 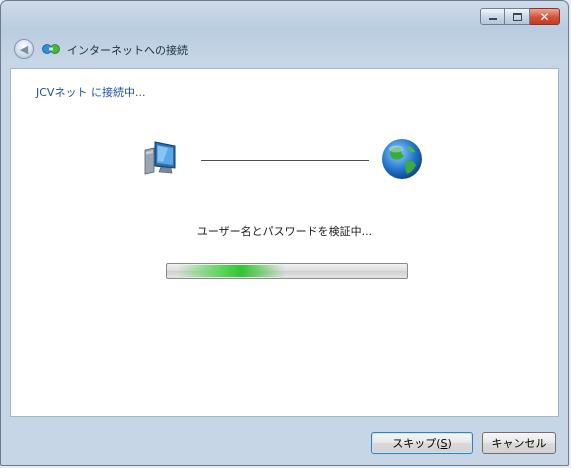 I want to click on title-bar: ✕ ◀ インターネットへの接続, so click(x=284, y=34).